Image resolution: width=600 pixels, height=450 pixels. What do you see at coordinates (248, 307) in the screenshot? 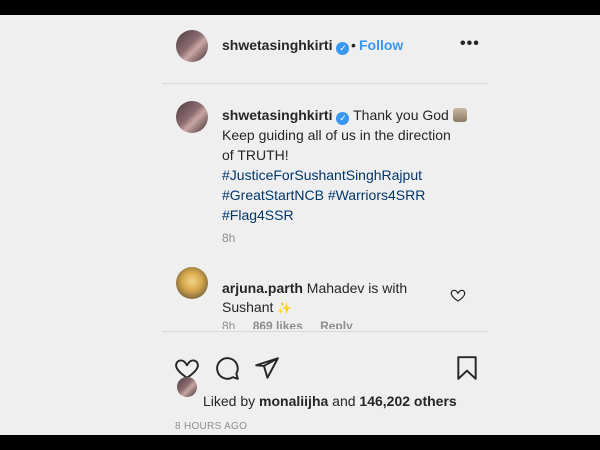
I see `comment-text-2: Sushant` at bounding box center [248, 307].